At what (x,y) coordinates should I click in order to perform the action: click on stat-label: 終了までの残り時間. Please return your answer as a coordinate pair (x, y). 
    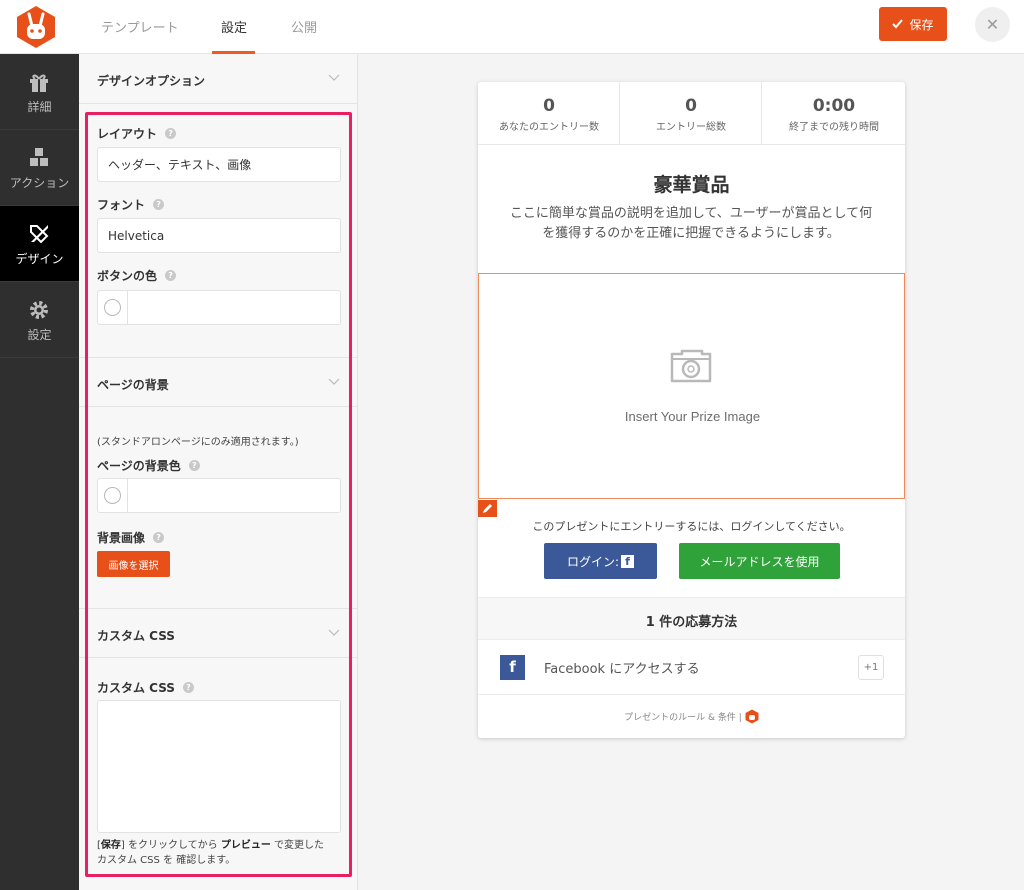
    Looking at the image, I should click on (834, 127).